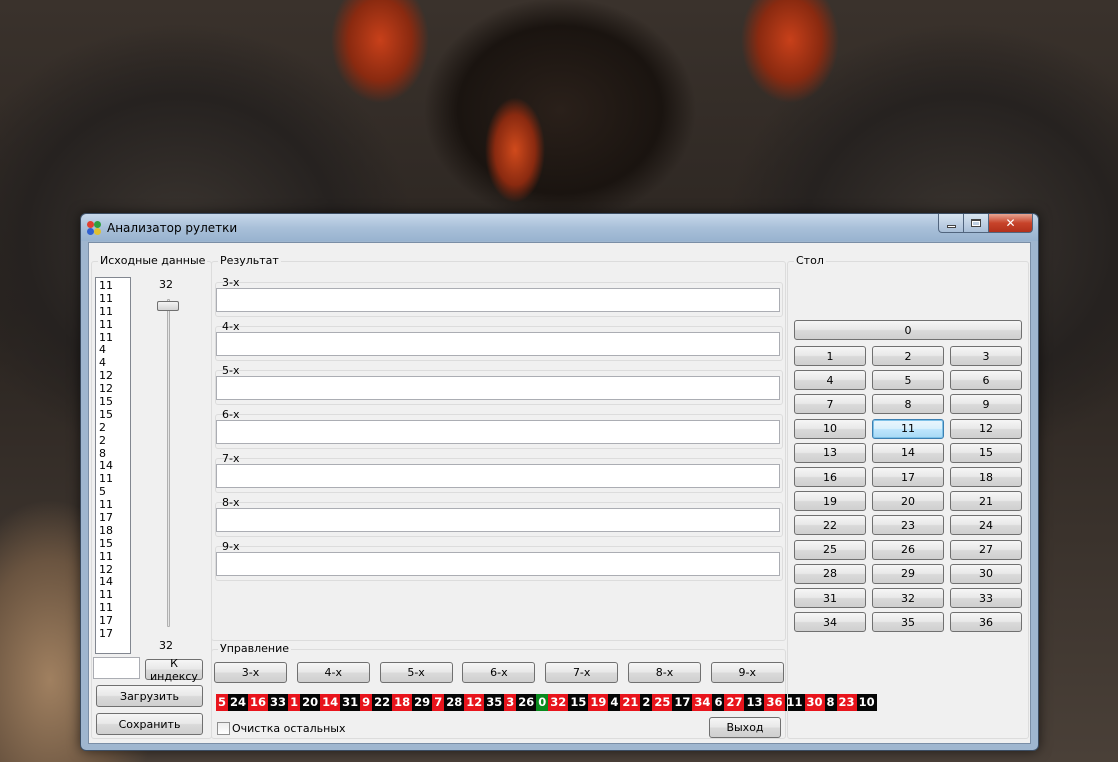 The height and width of the screenshot is (762, 1118). What do you see at coordinates (222, 702) in the screenshot?
I see `strip-number: 5` at bounding box center [222, 702].